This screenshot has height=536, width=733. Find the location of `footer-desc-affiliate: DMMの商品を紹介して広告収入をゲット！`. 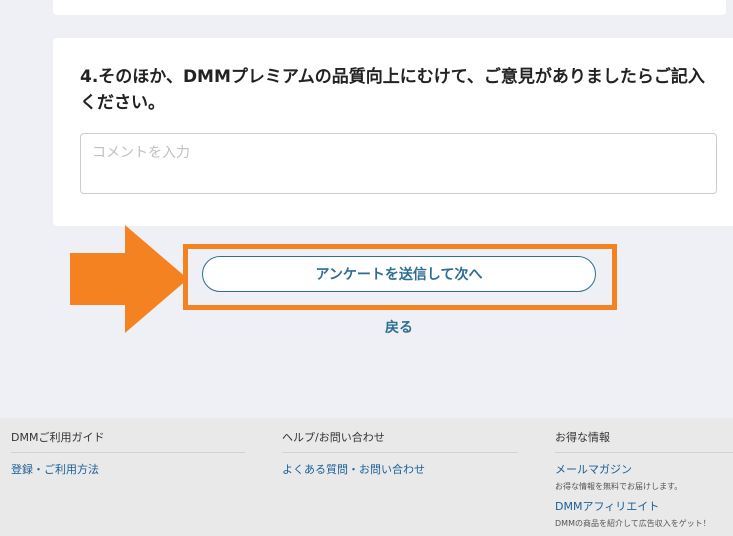

footer-desc-affiliate: DMMの商品を紹介して広告収入をゲット！ is located at coordinates (633, 523).